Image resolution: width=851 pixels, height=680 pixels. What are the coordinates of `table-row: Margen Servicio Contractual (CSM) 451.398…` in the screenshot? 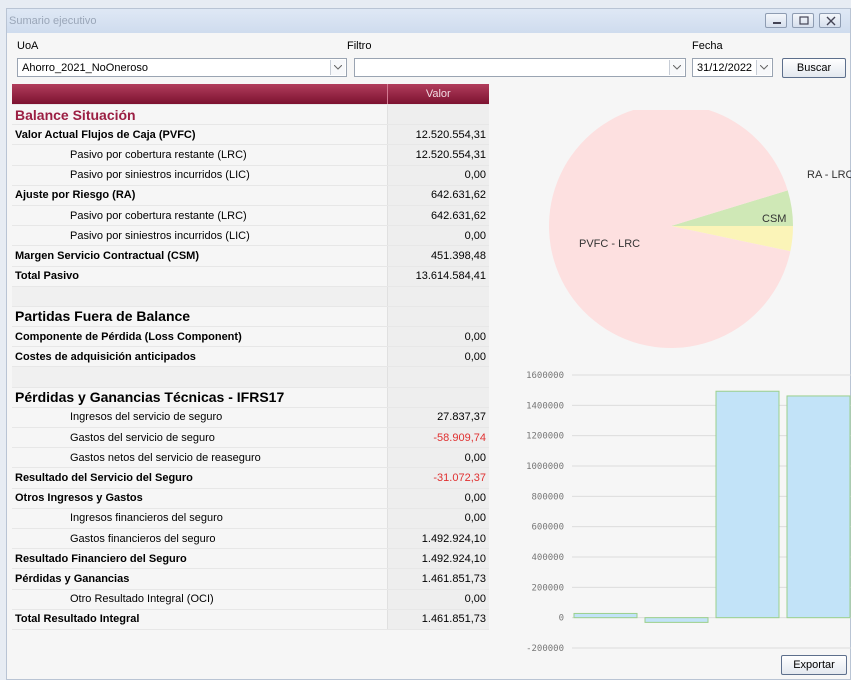 It's located at (250, 256).